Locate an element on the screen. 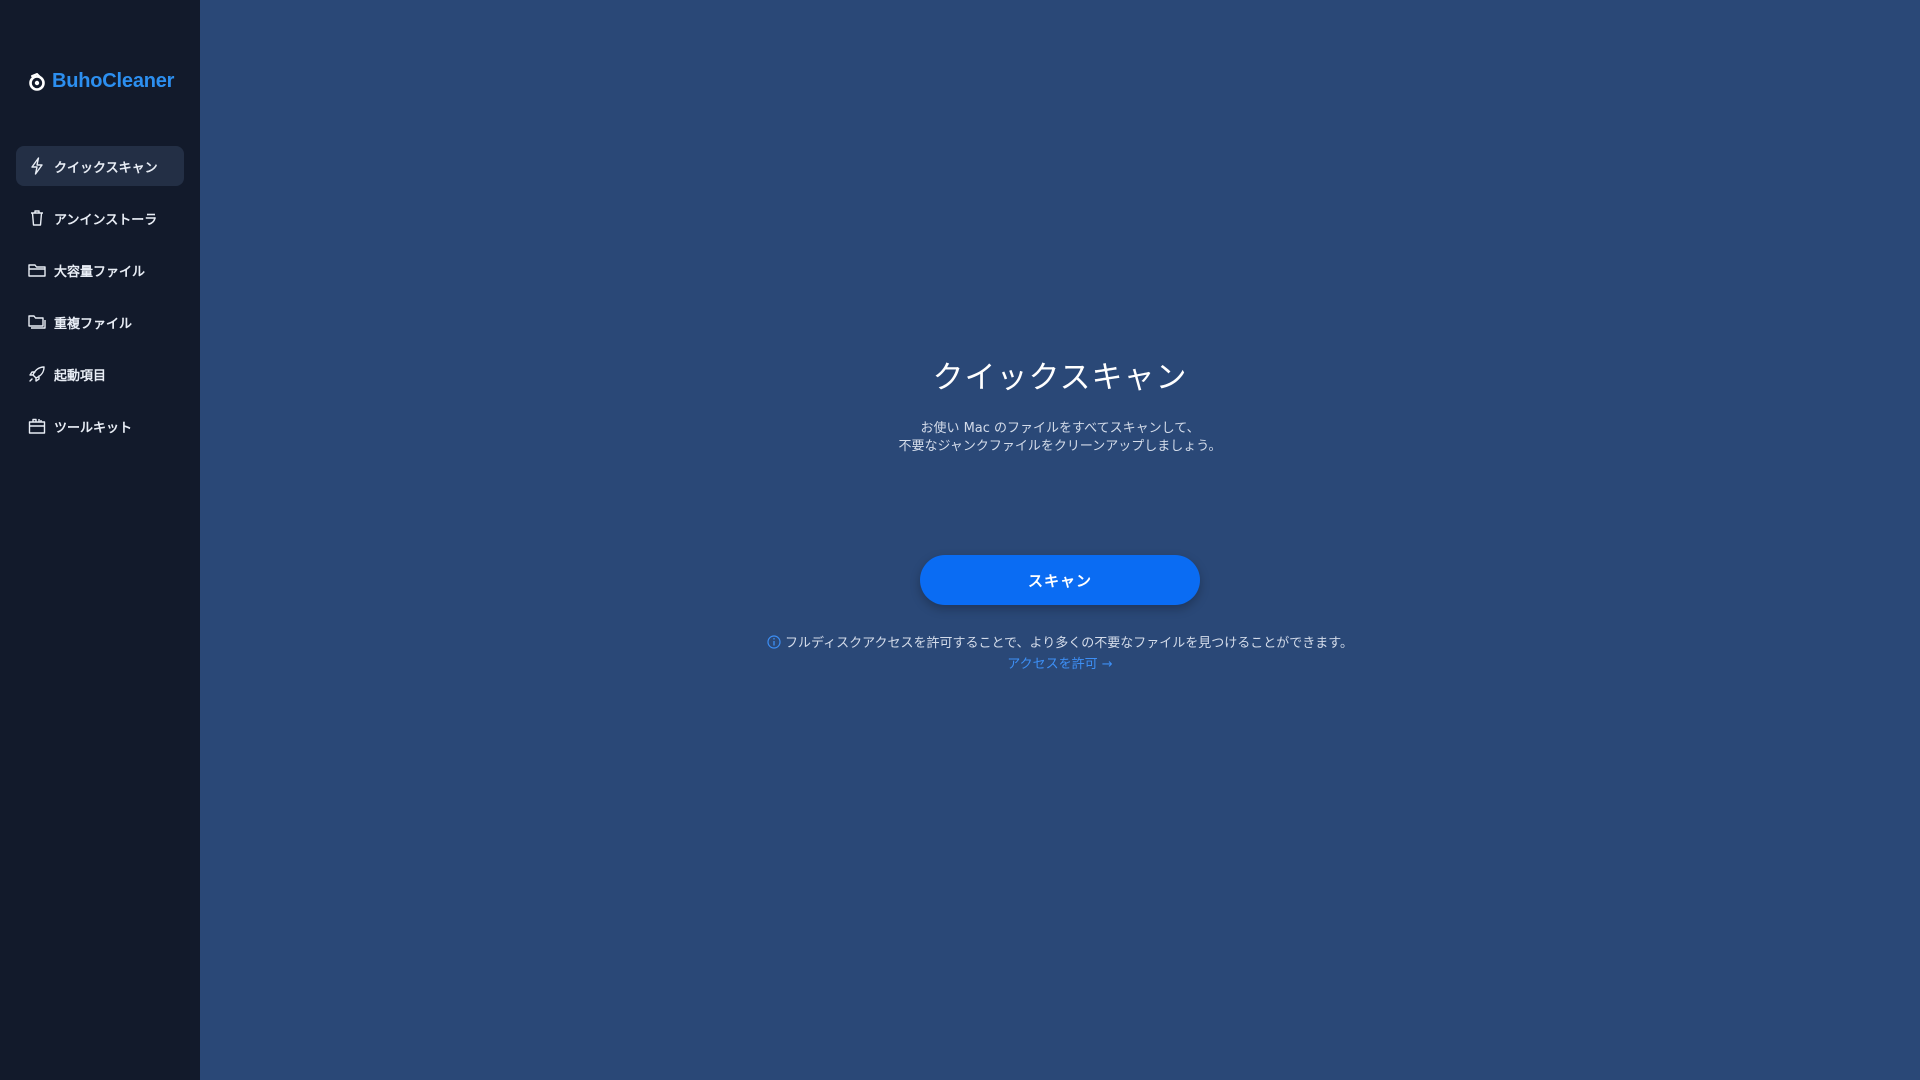 This screenshot has height=1080, width=1920. sidebar-item-label: ツールキット is located at coordinates (93, 428).